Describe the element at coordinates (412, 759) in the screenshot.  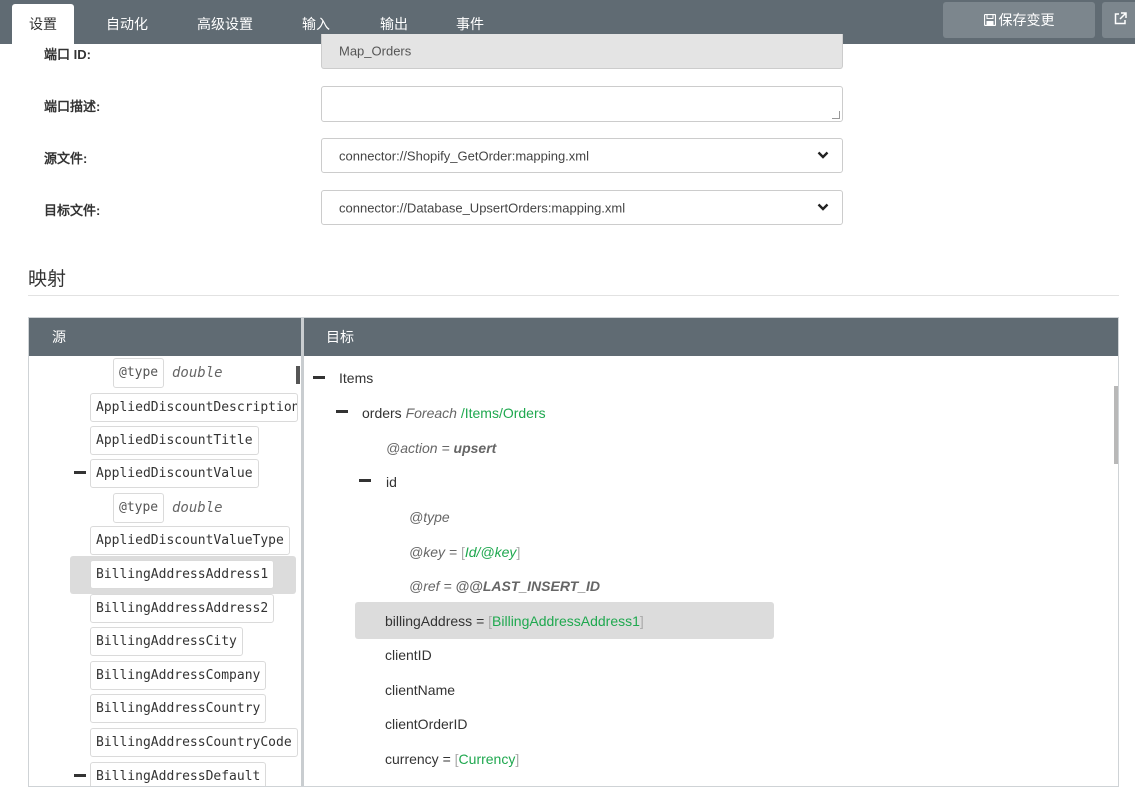
I see `currency-label: currency` at that location.